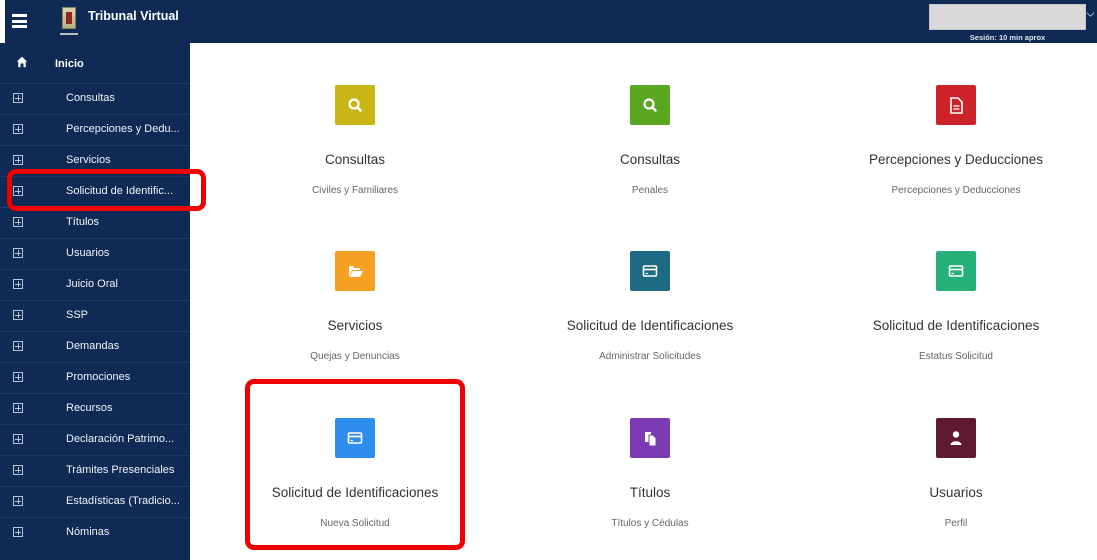  Describe the element at coordinates (88, 253) in the screenshot. I see `sidebar-item-label: Usuarios` at that location.